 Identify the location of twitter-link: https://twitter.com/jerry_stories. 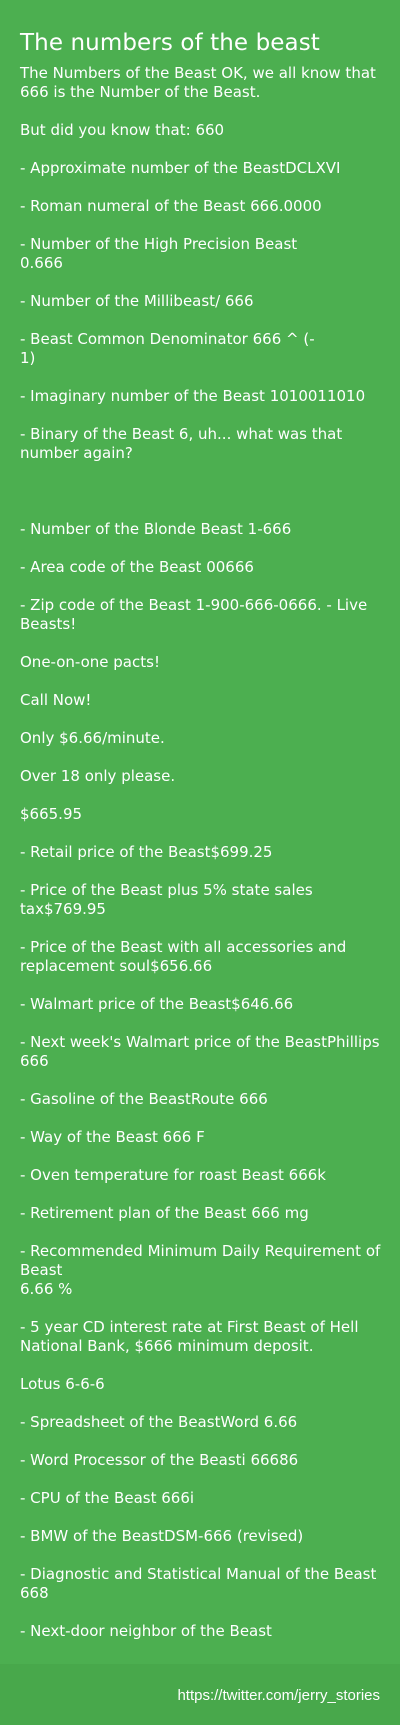
(278, 1695).